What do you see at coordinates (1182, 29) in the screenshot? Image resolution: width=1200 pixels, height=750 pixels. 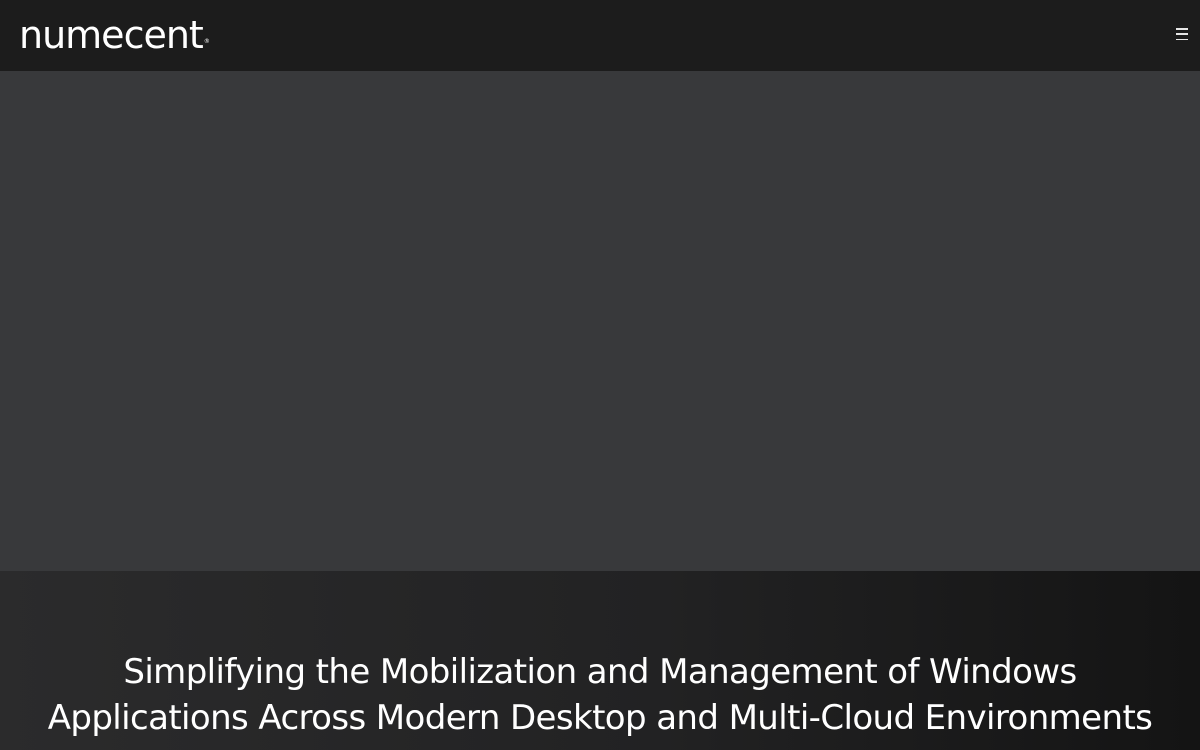 I see `menu-bar-top` at bounding box center [1182, 29].